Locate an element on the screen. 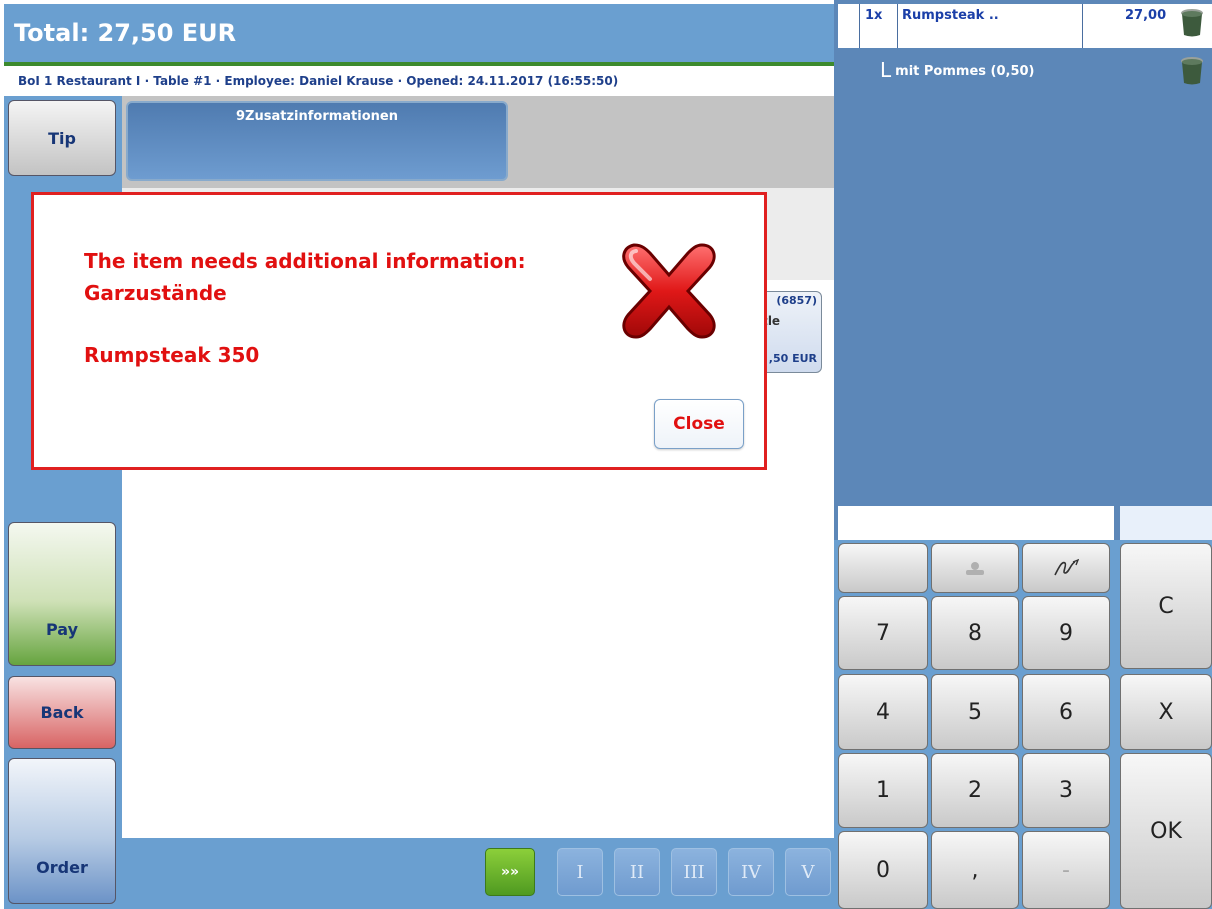 The image size is (1212, 909). dialog-message-line3: Rumpsteak 350 is located at coordinates (172, 355).